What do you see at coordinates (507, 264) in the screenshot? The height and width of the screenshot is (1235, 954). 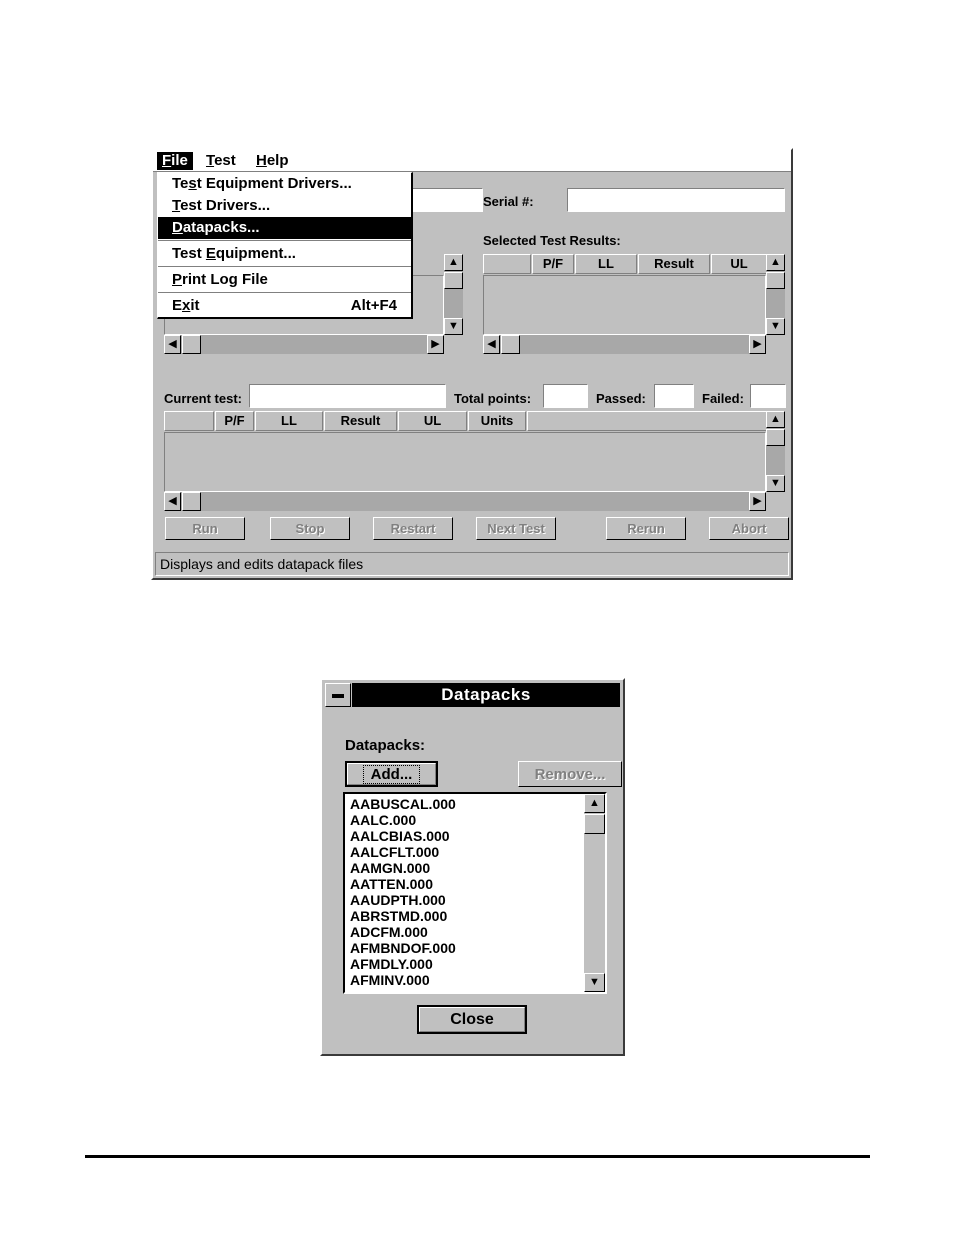 I see `results-col-blank` at bounding box center [507, 264].